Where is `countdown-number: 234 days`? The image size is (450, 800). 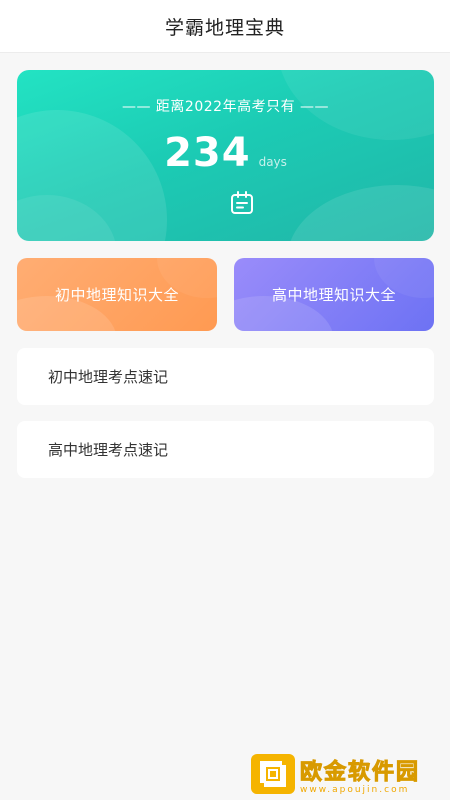
countdown-number: 234 days is located at coordinates (225, 153).